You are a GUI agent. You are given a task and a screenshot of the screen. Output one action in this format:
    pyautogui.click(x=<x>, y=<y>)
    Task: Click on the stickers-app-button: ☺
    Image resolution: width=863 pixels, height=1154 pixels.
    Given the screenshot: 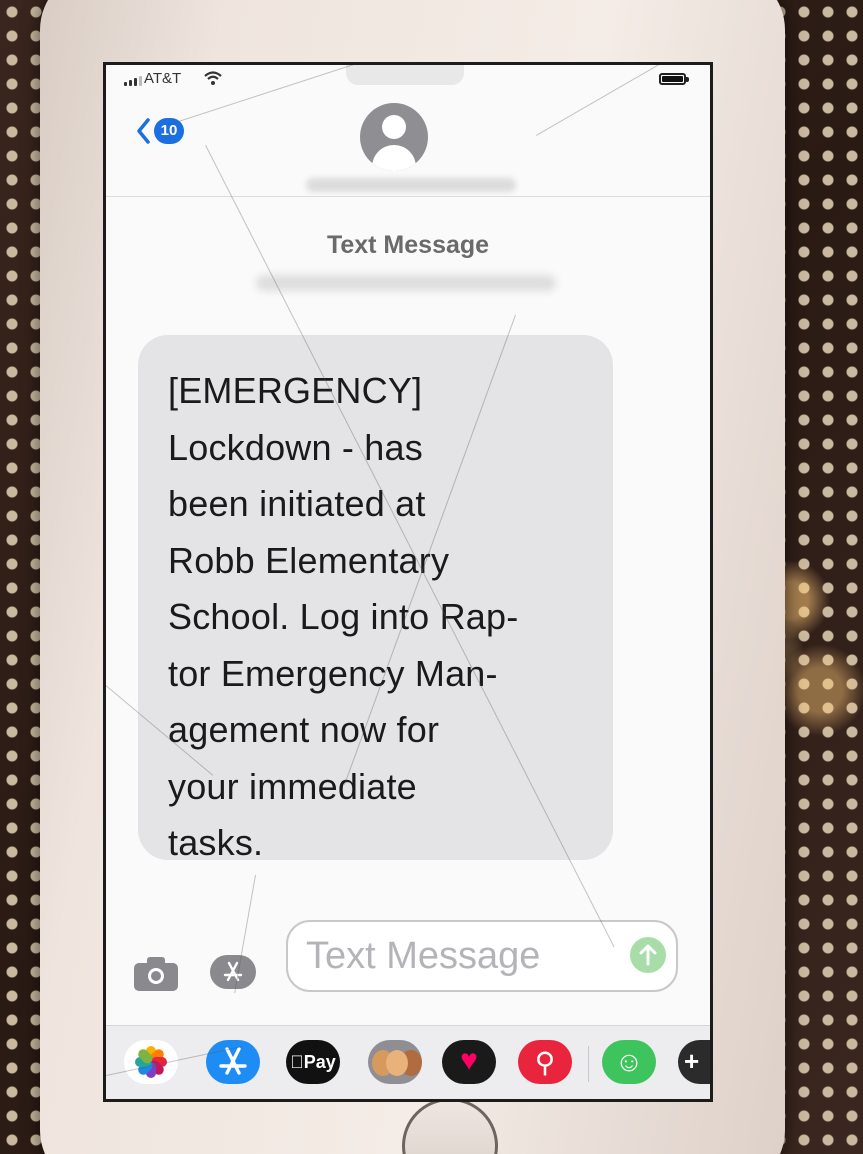 What is the action you would take?
    pyautogui.click(x=629, y=1062)
    